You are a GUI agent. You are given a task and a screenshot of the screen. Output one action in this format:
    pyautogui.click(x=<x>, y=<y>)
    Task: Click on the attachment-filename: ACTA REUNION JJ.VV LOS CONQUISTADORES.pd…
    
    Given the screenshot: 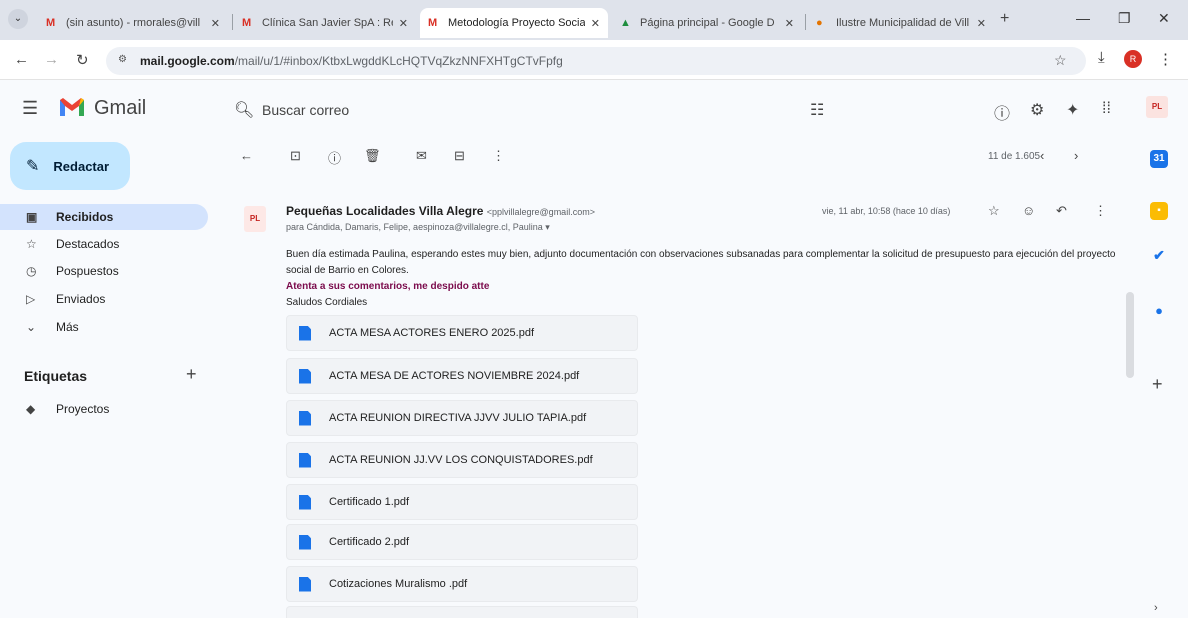 What is the action you would take?
    pyautogui.click(x=461, y=460)
    